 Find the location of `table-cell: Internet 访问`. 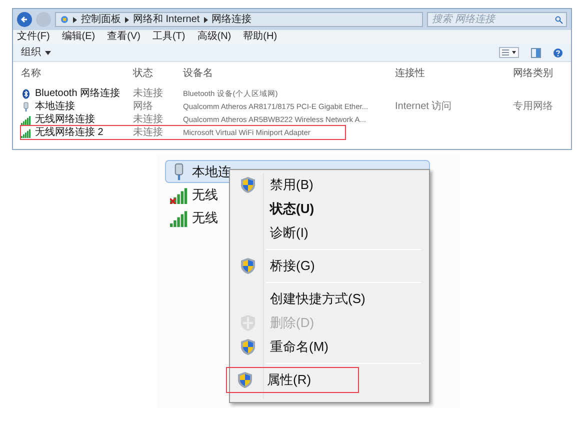

table-cell: Internet 访问 is located at coordinates (423, 107).